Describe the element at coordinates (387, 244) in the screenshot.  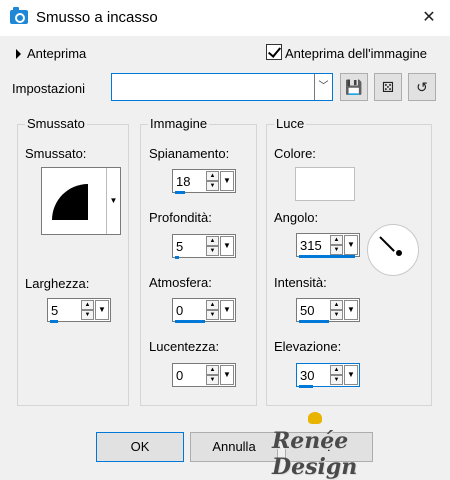
I see `angle-needle` at that location.